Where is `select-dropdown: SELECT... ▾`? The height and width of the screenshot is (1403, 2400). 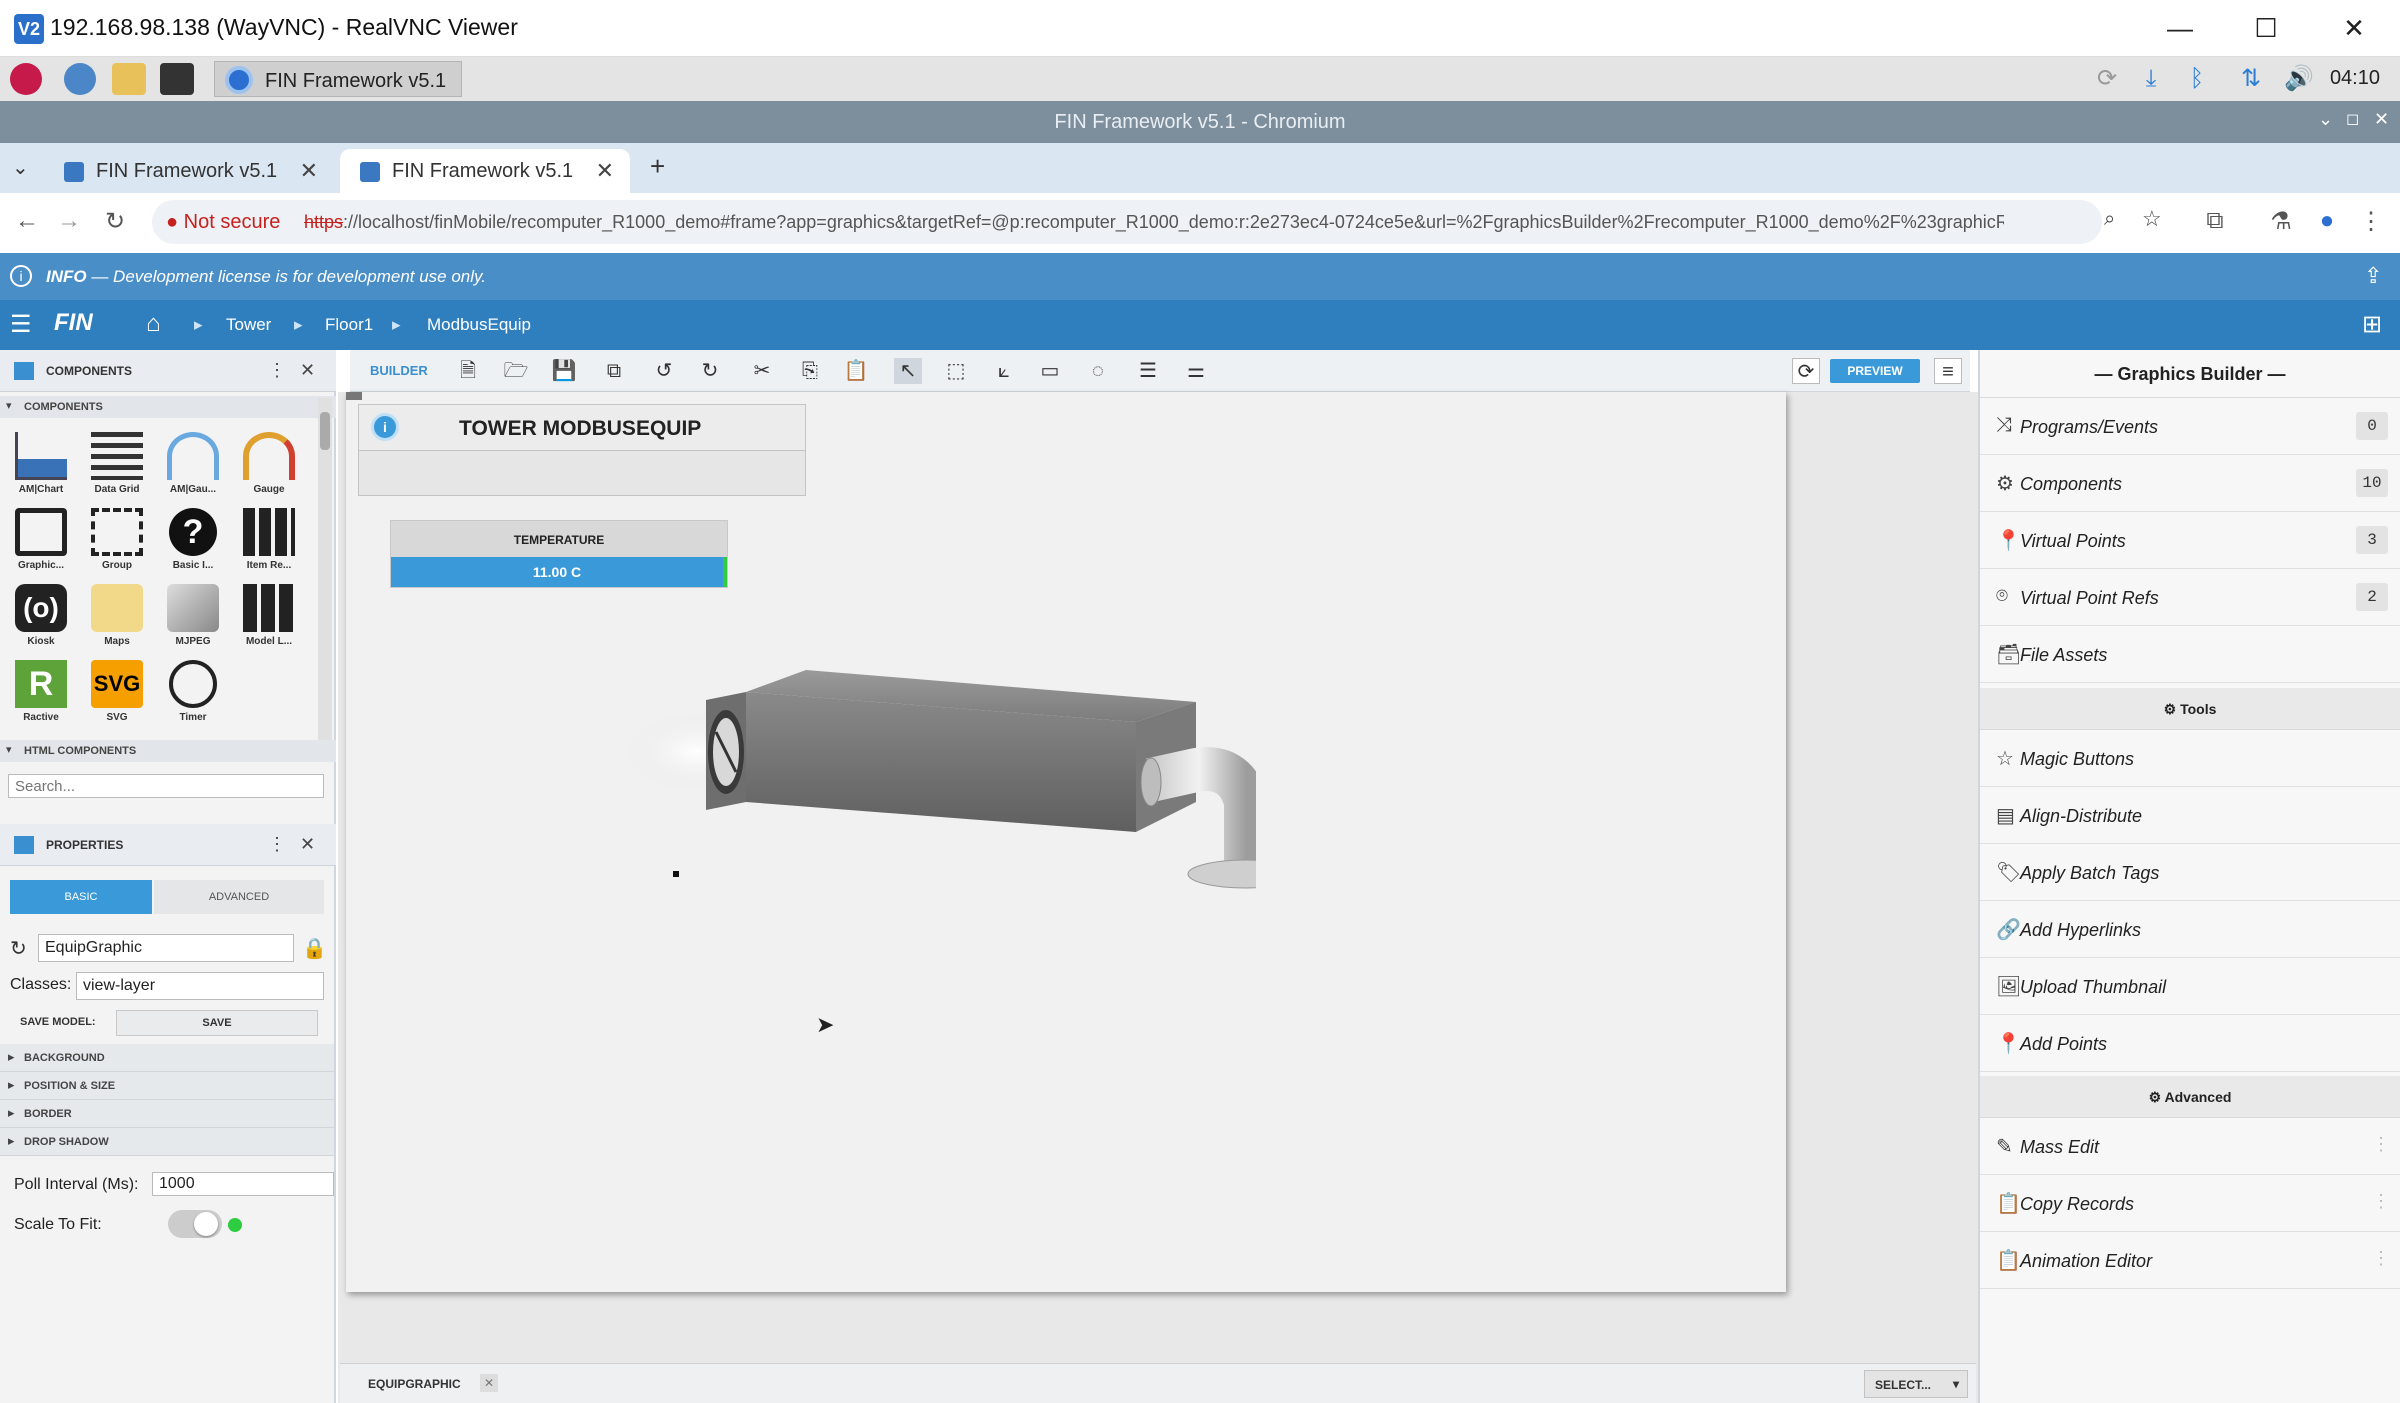 select-dropdown: SELECT... ▾ is located at coordinates (1916, 1384).